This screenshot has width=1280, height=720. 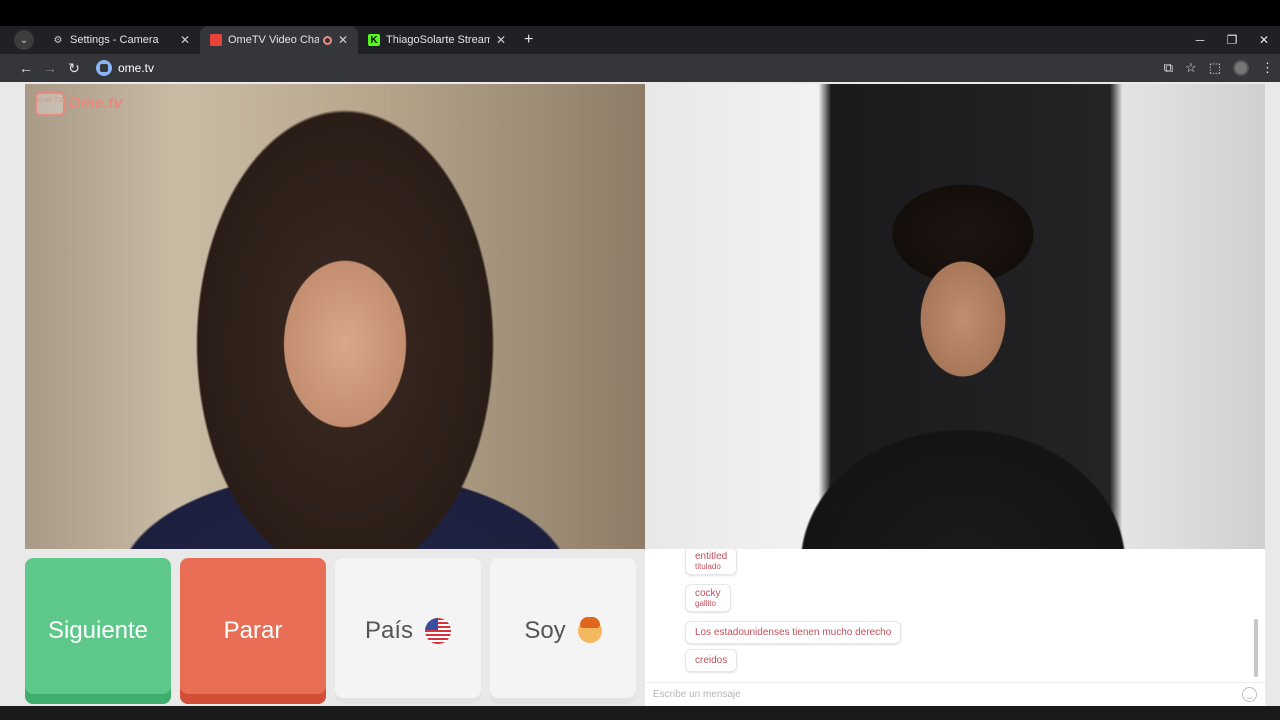 I want to click on message-text: Los estadounidenses tienen mucho derecho, so click(x=793, y=632).